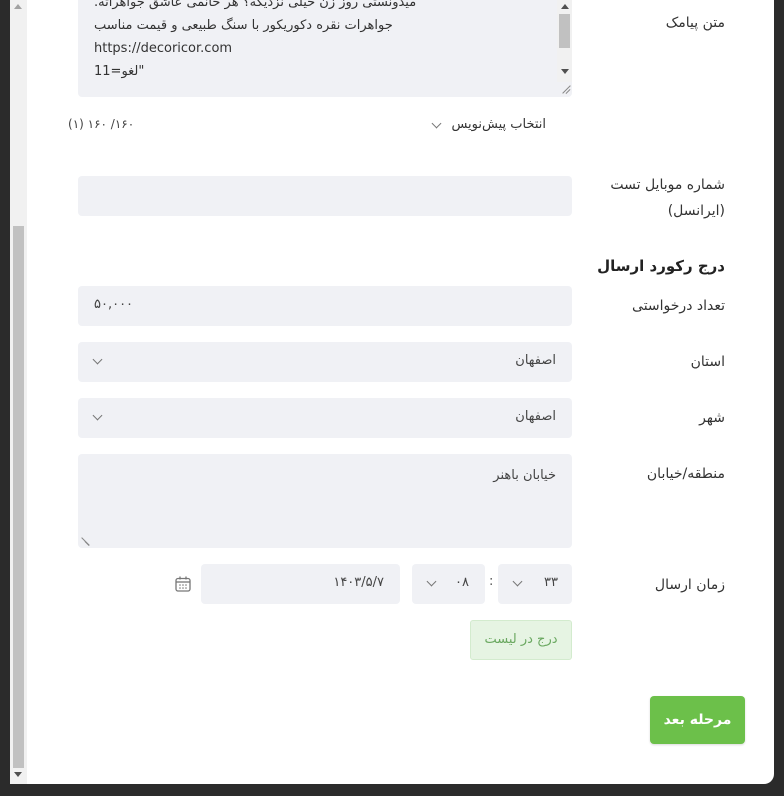  What do you see at coordinates (462, 582) in the screenshot?
I see `hour-value: ۰۸` at bounding box center [462, 582].